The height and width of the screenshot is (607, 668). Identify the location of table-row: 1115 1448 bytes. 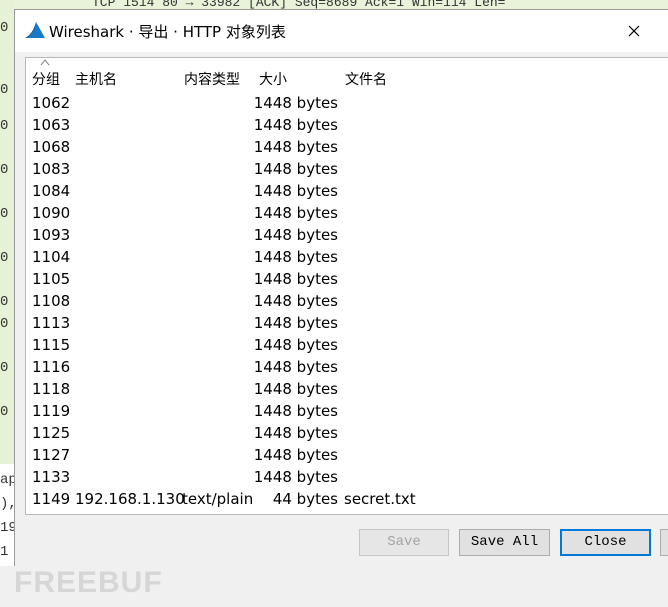
(346, 345).